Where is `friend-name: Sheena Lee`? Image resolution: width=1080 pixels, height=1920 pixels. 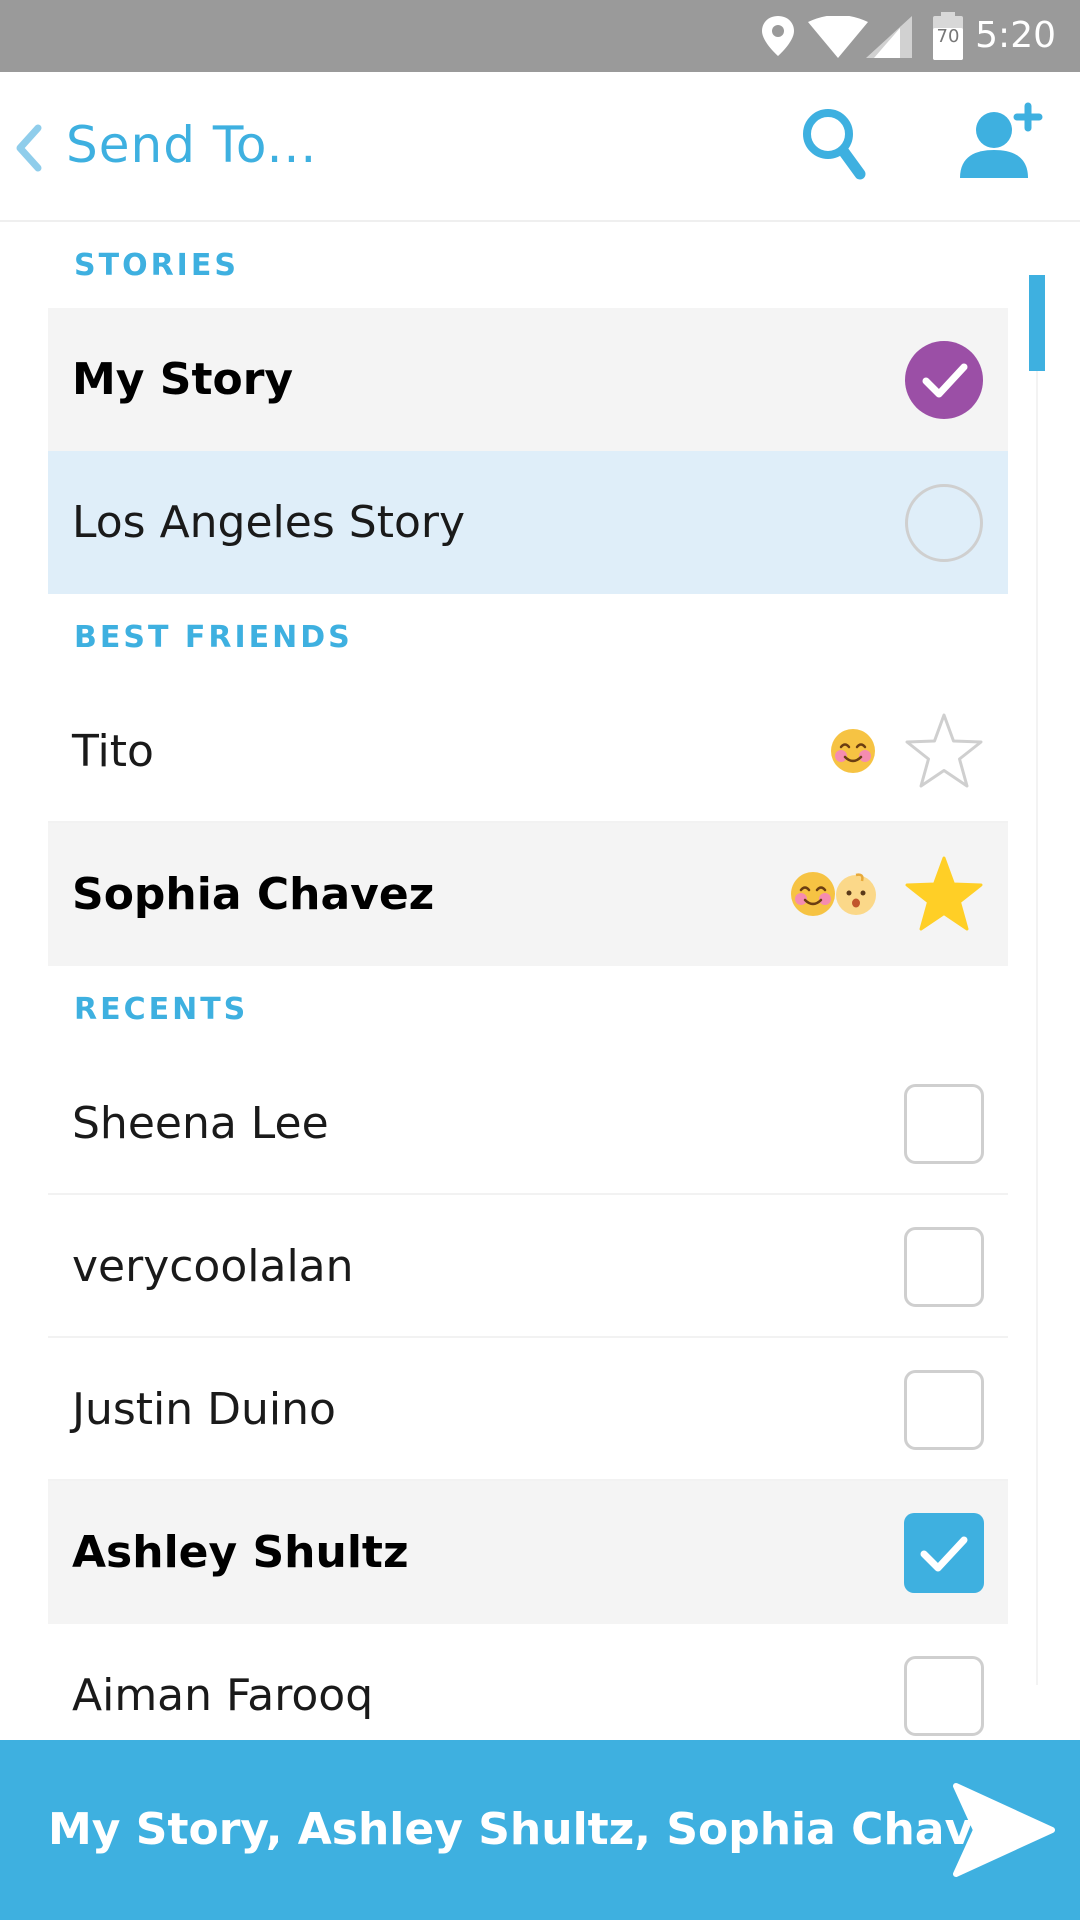
friend-name: Sheena Lee is located at coordinates (200, 1123).